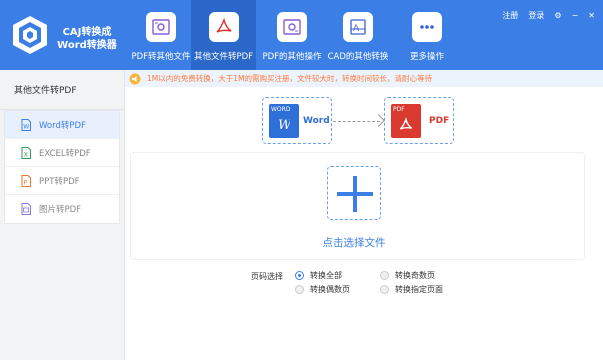  I want to click on radio-convert-all: 转换全部, so click(318, 275).